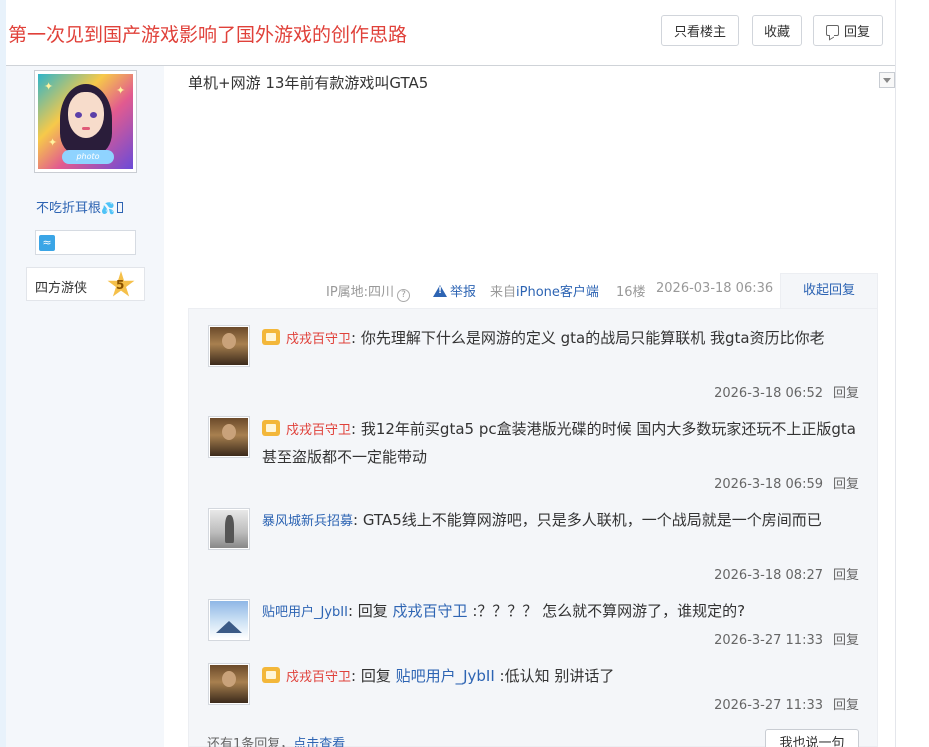 The height and width of the screenshot is (747, 929). Describe the element at coordinates (69, 208) in the screenshot. I see `author-name-label: 不吃折耳根` at that location.